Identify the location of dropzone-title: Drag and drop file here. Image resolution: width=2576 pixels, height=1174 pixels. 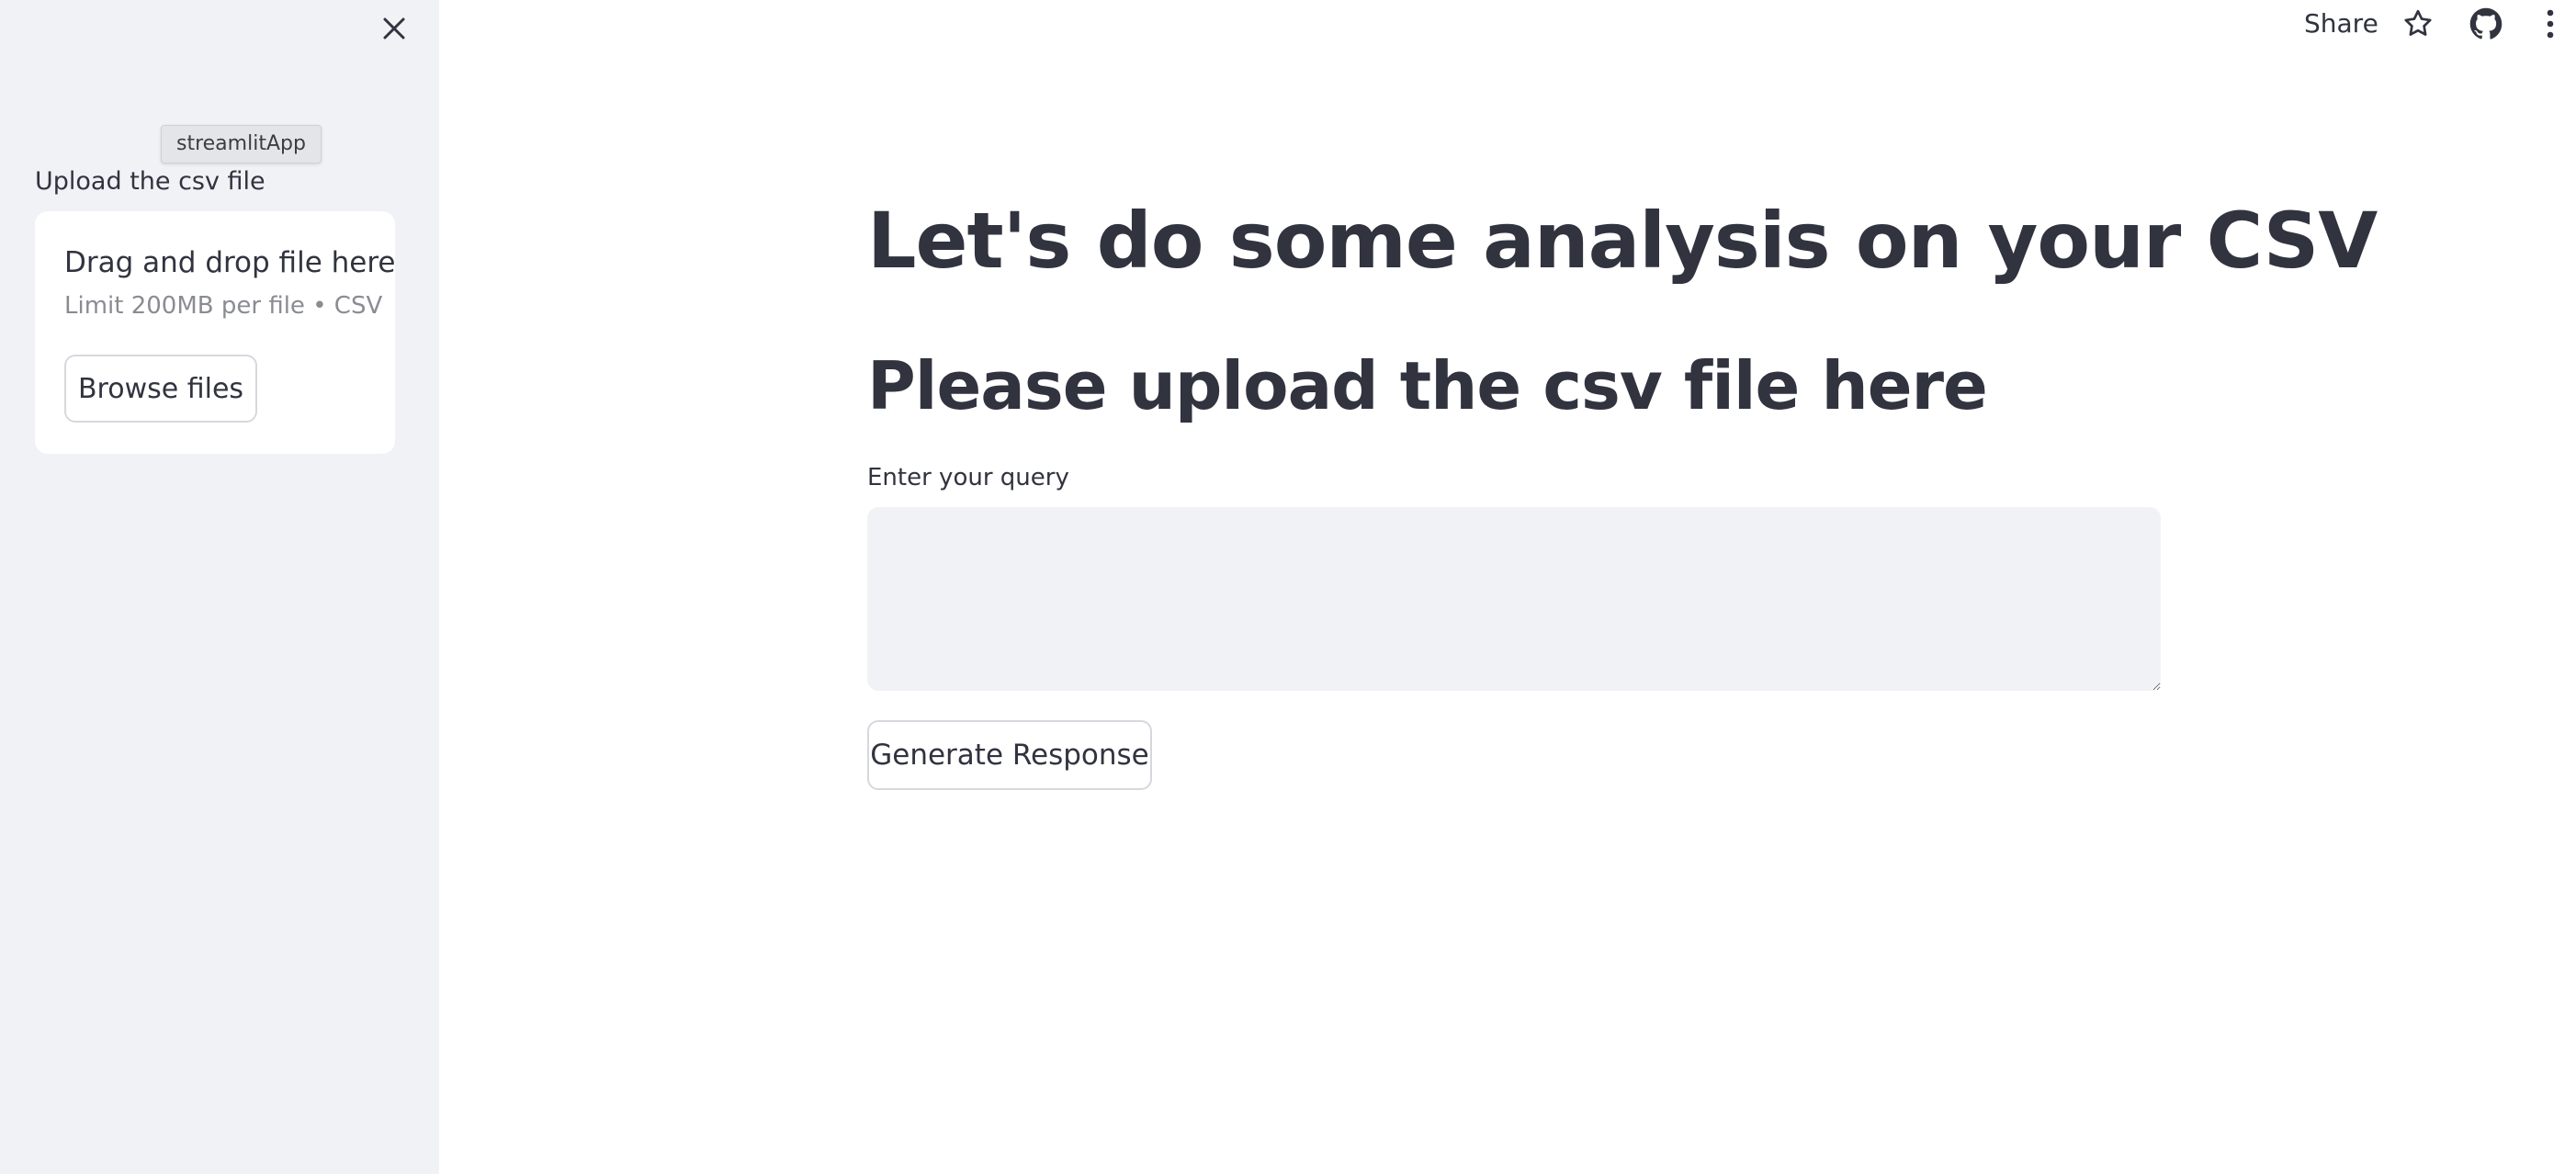
(230, 262).